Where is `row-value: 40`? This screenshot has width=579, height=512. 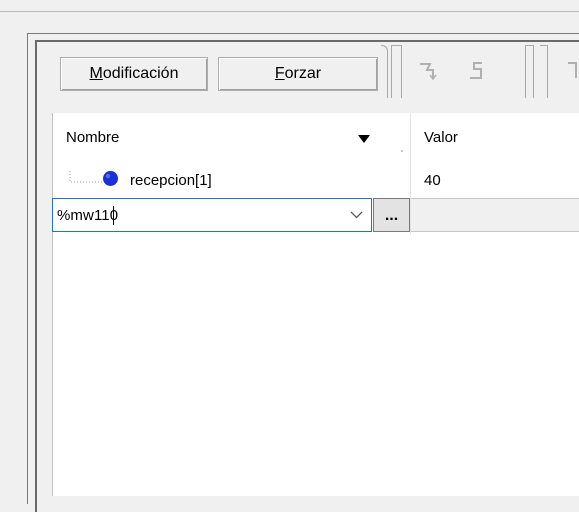 row-value: 40 is located at coordinates (432, 180).